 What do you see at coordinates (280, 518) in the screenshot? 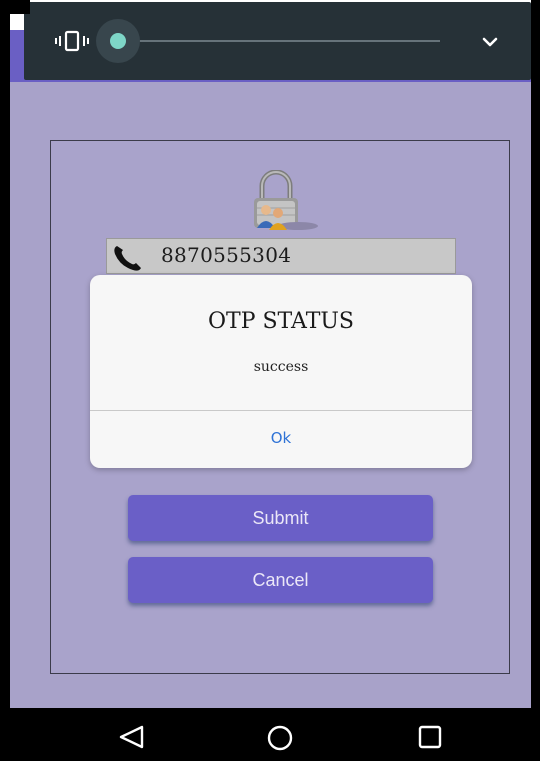
I see `submit-button: Submit` at bounding box center [280, 518].